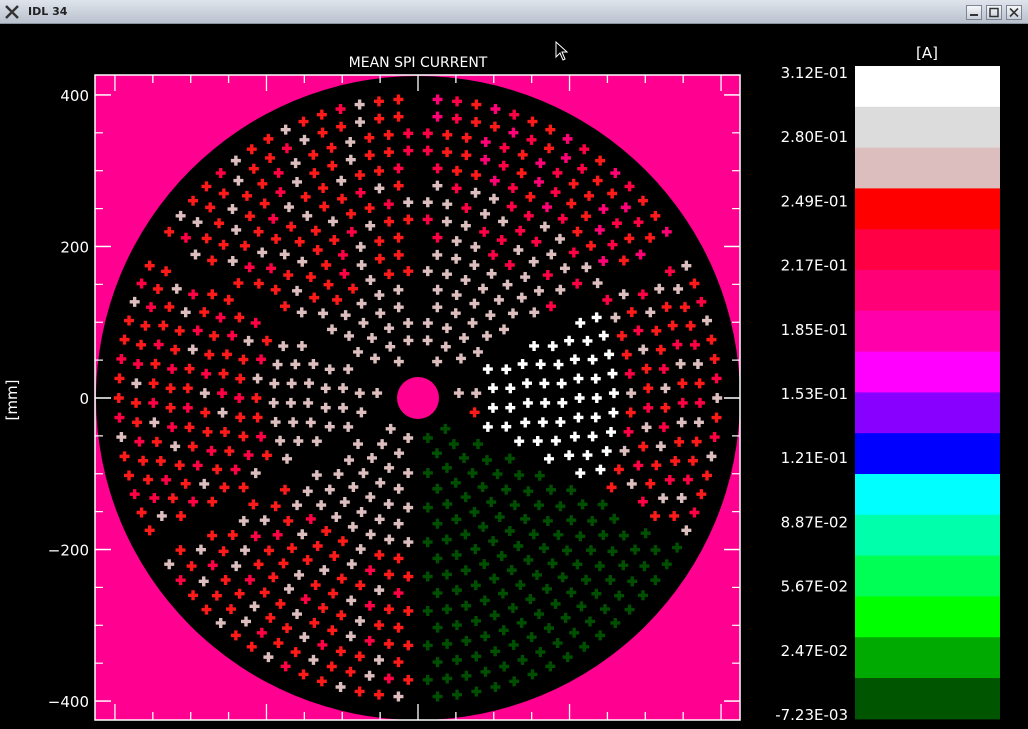 This screenshot has width=1028, height=729. I want to click on colorbar-unit: [A], so click(927, 53).